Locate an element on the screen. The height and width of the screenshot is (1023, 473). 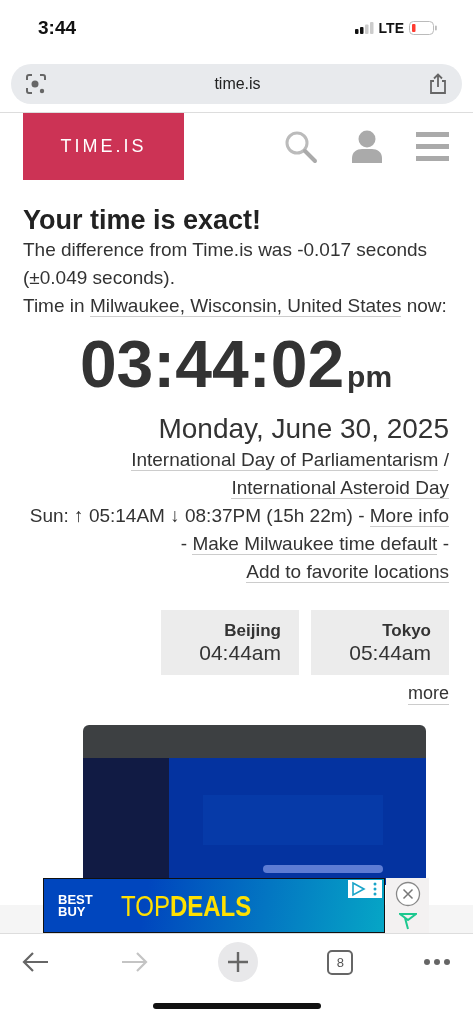
result-heading: Your time is exact! is located at coordinates (143, 220).